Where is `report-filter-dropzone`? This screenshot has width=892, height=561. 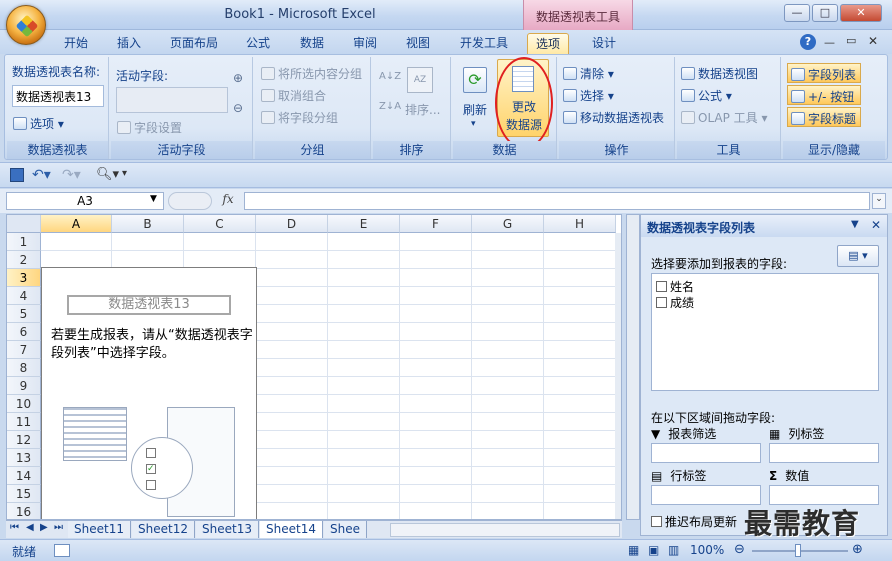 report-filter-dropzone is located at coordinates (706, 453).